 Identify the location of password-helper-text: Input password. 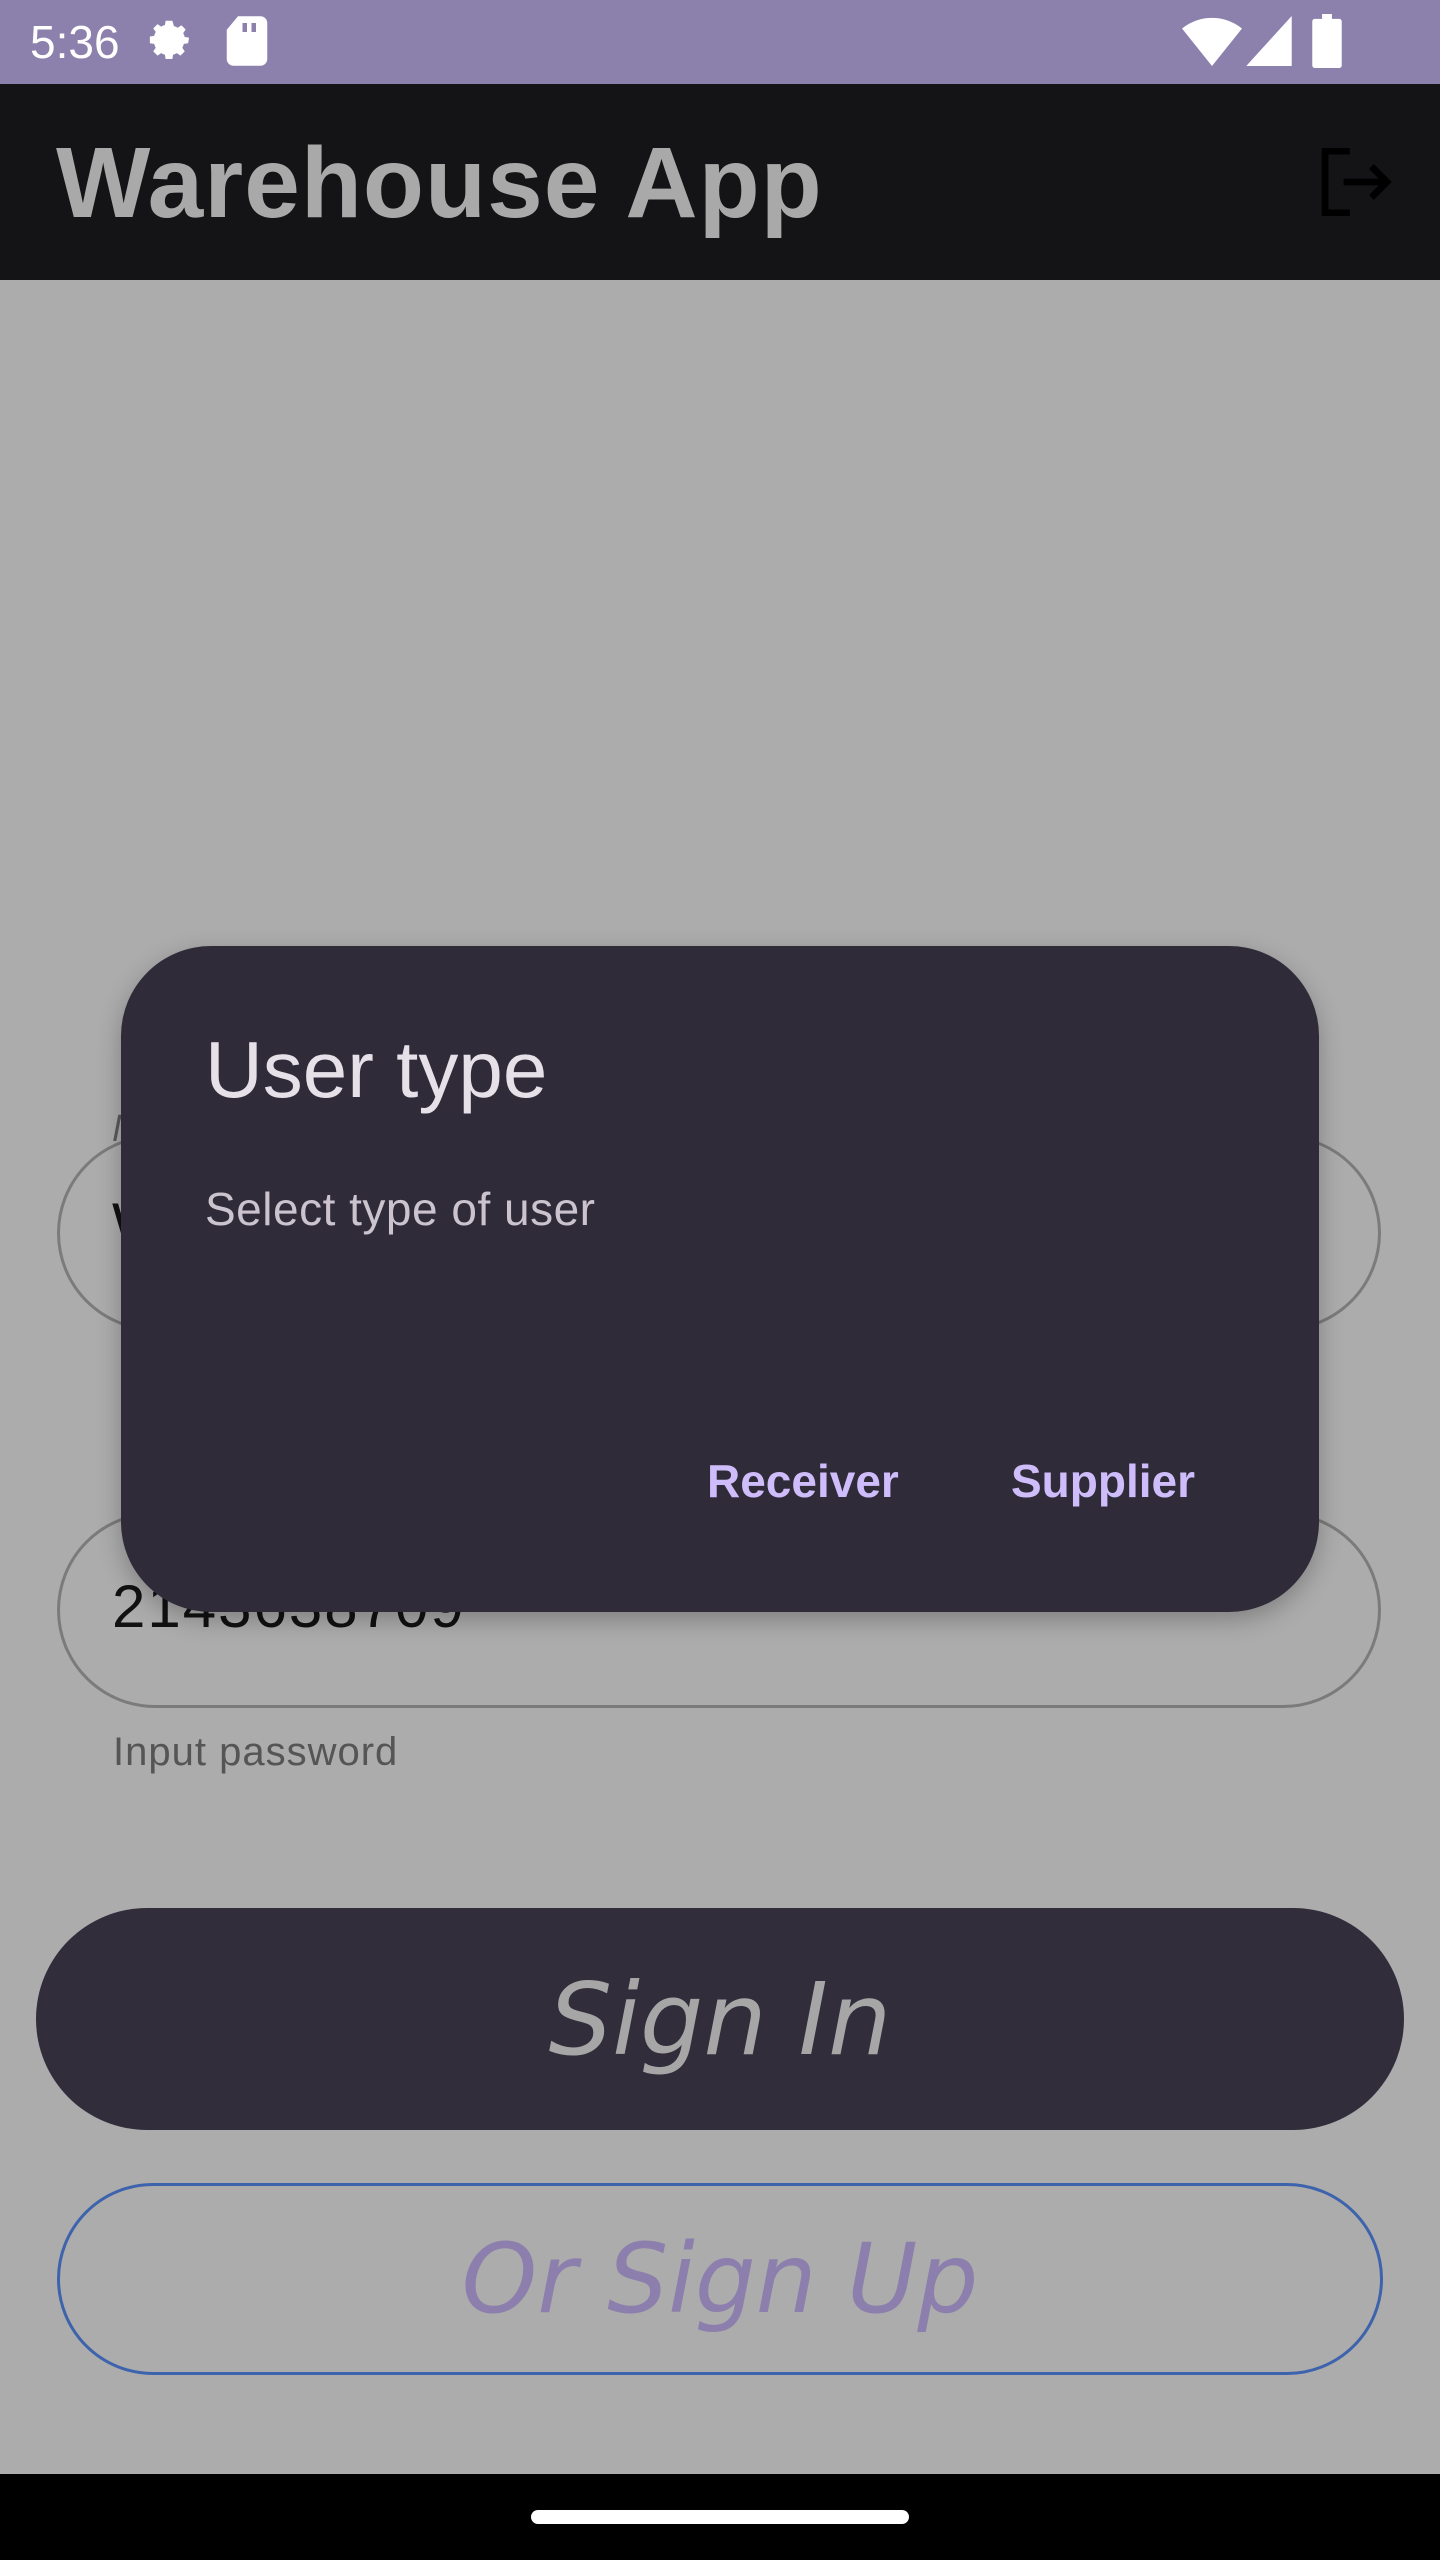
(256, 1752).